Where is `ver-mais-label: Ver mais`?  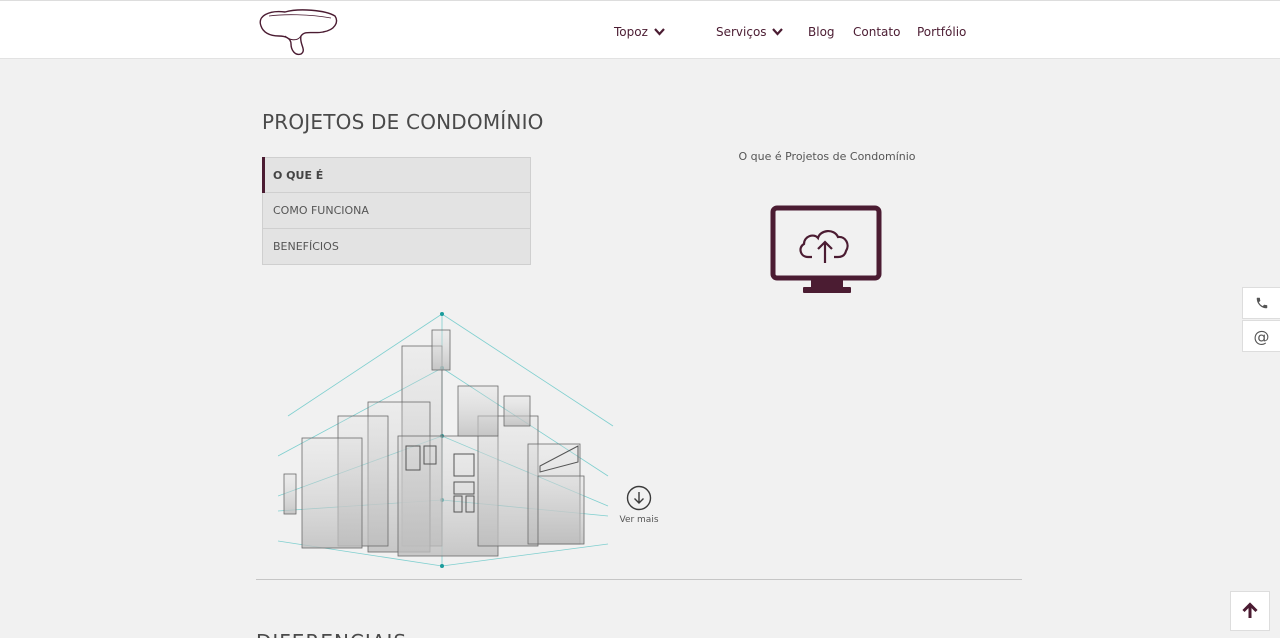 ver-mais-label: Ver mais is located at coordinates (639, 520).